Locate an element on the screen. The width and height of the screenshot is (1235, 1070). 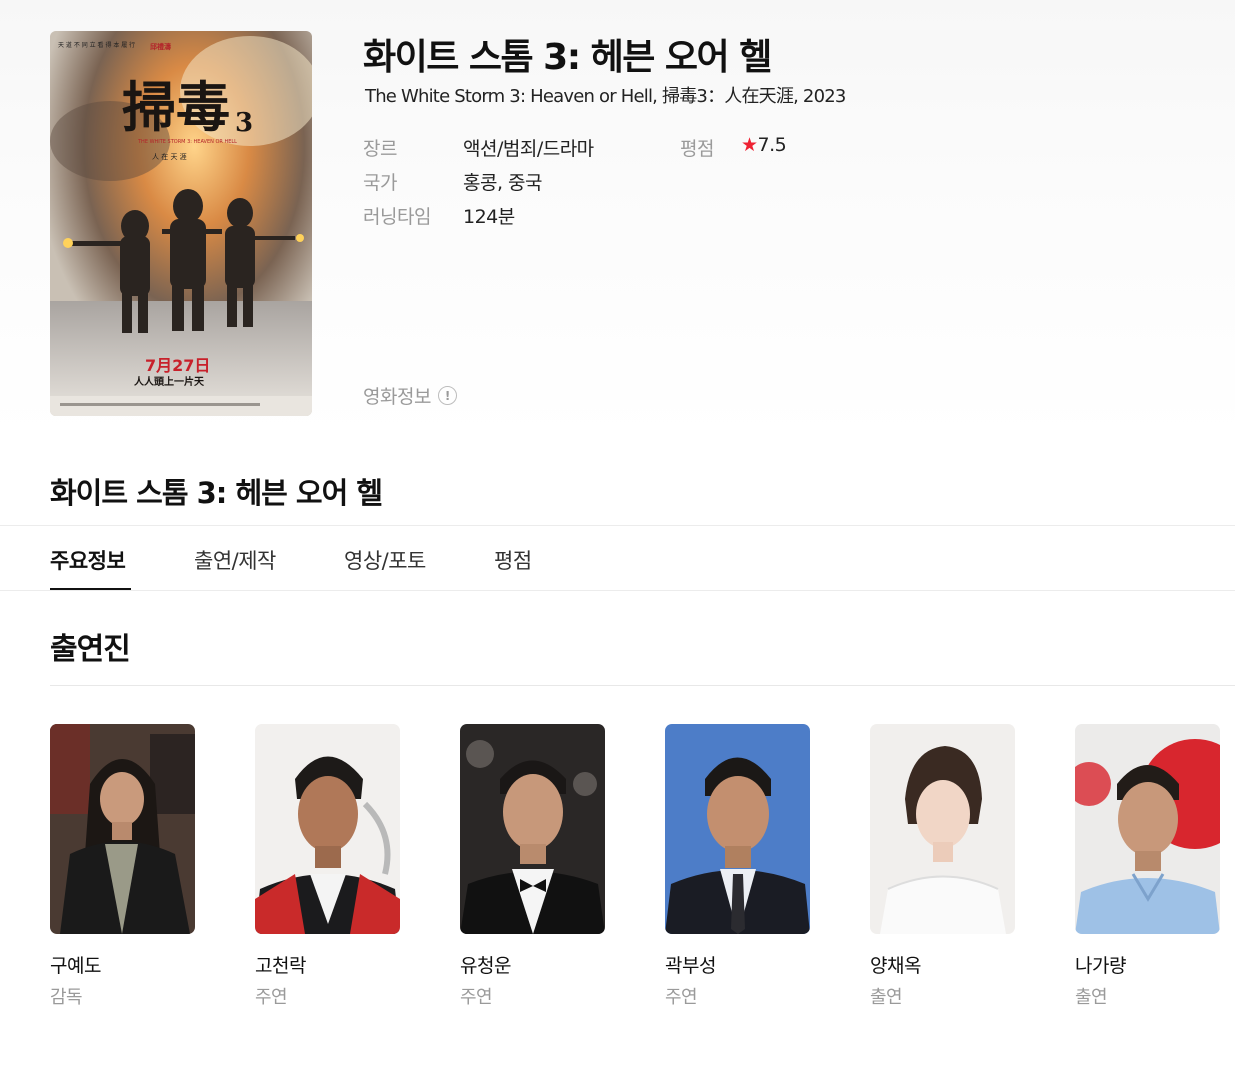
cast-name: 나가량 is located at coordinates (1100, 966).